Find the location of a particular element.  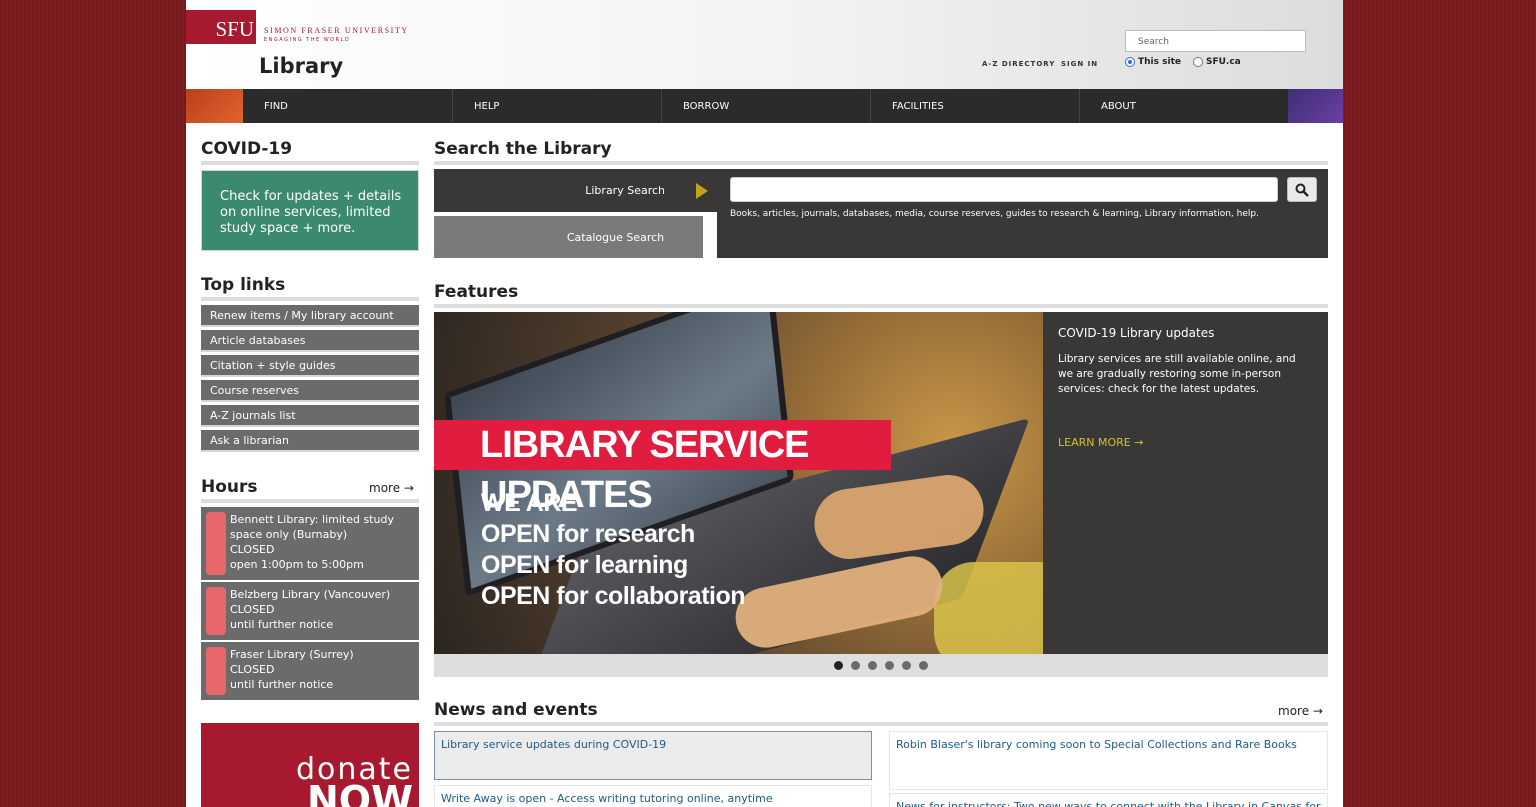

nav-find: FIND is located at coordinates (347, 106).